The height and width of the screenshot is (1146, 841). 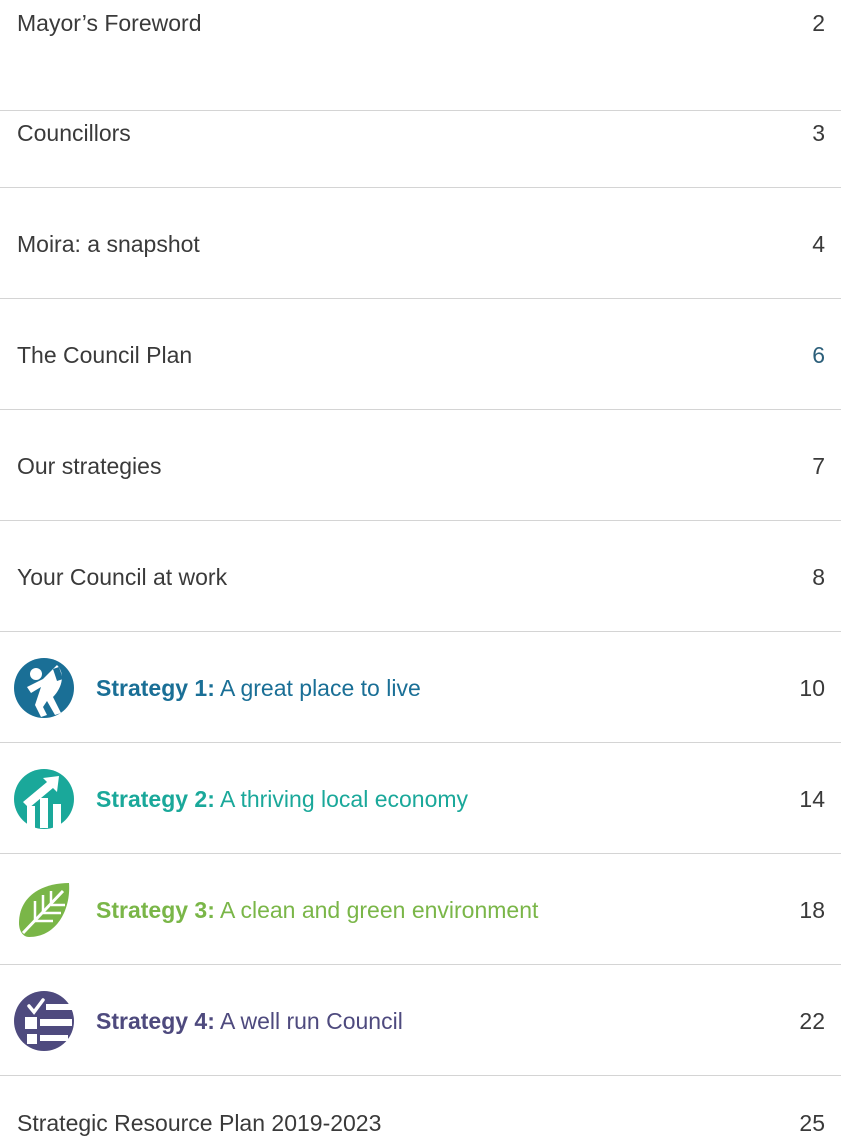 What do you see at coordinates (812, 1123) in the screenshot?
I see `toc-page-number: 25` at bounding box center [812, 1123].